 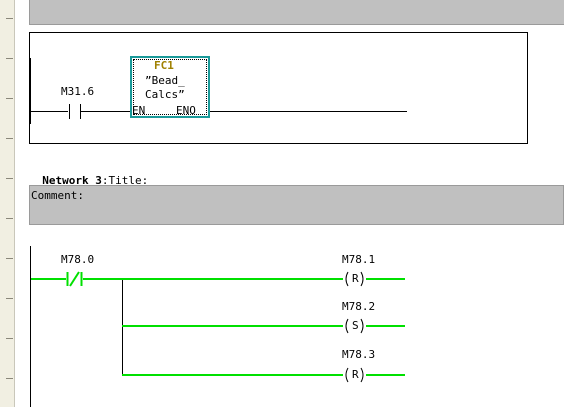 I want to click on fc1-pin-en: EN, so click(x=139, y=110).